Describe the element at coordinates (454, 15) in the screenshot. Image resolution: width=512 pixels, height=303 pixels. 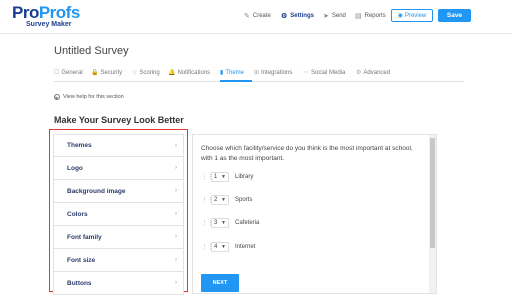
I see `save-button: Save` at that location.